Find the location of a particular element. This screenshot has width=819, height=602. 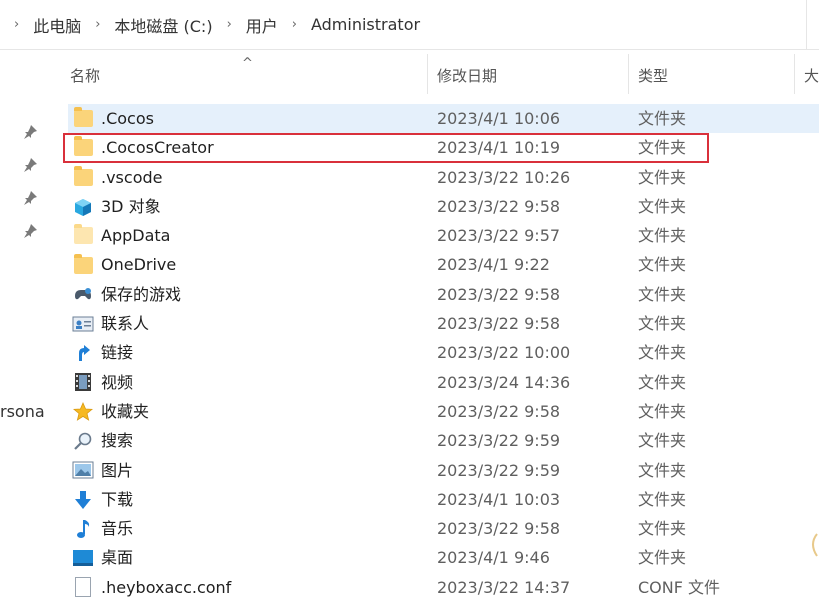

list-item: OneDrive 2023/4/1 9:22 文件夹 is located at coordinates (443, 264).